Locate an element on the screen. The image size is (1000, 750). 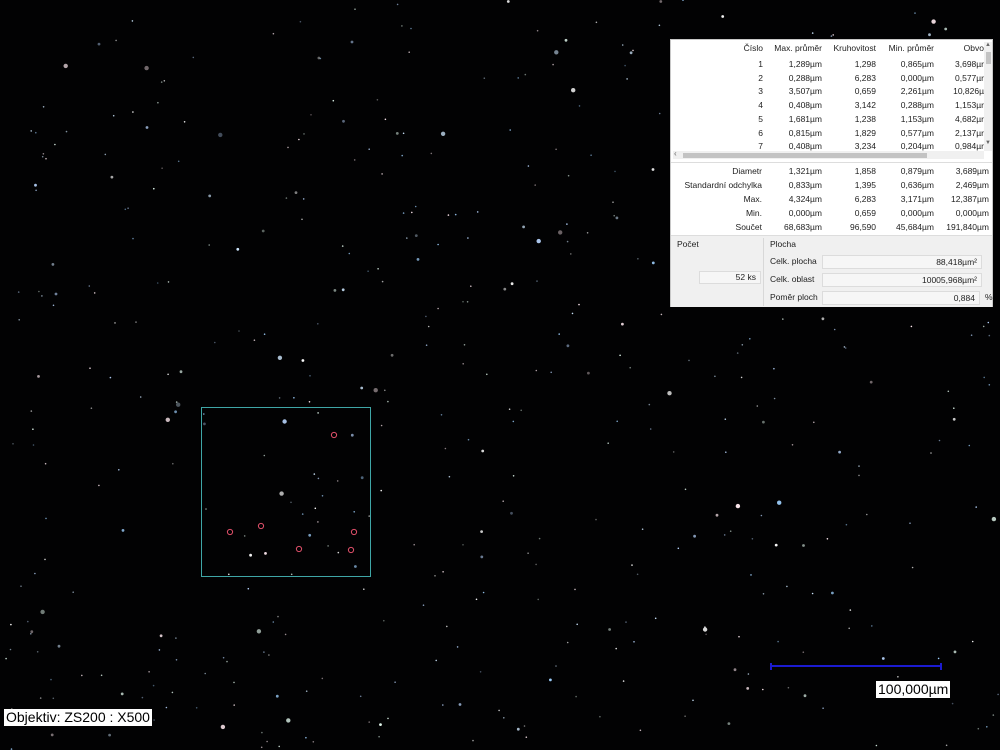
table-row: 6 0,815µm 1,829 0,577µm 2,137µr is located at coordinates (828, 133).